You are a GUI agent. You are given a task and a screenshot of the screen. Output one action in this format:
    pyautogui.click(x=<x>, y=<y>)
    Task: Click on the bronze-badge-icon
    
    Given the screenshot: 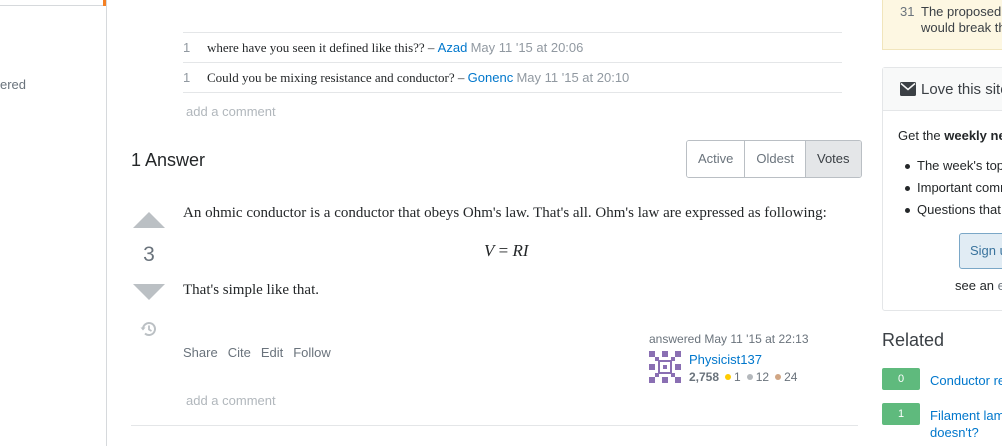 What is the action you would take?
    pyautogui.click(x=778, y=377)
    